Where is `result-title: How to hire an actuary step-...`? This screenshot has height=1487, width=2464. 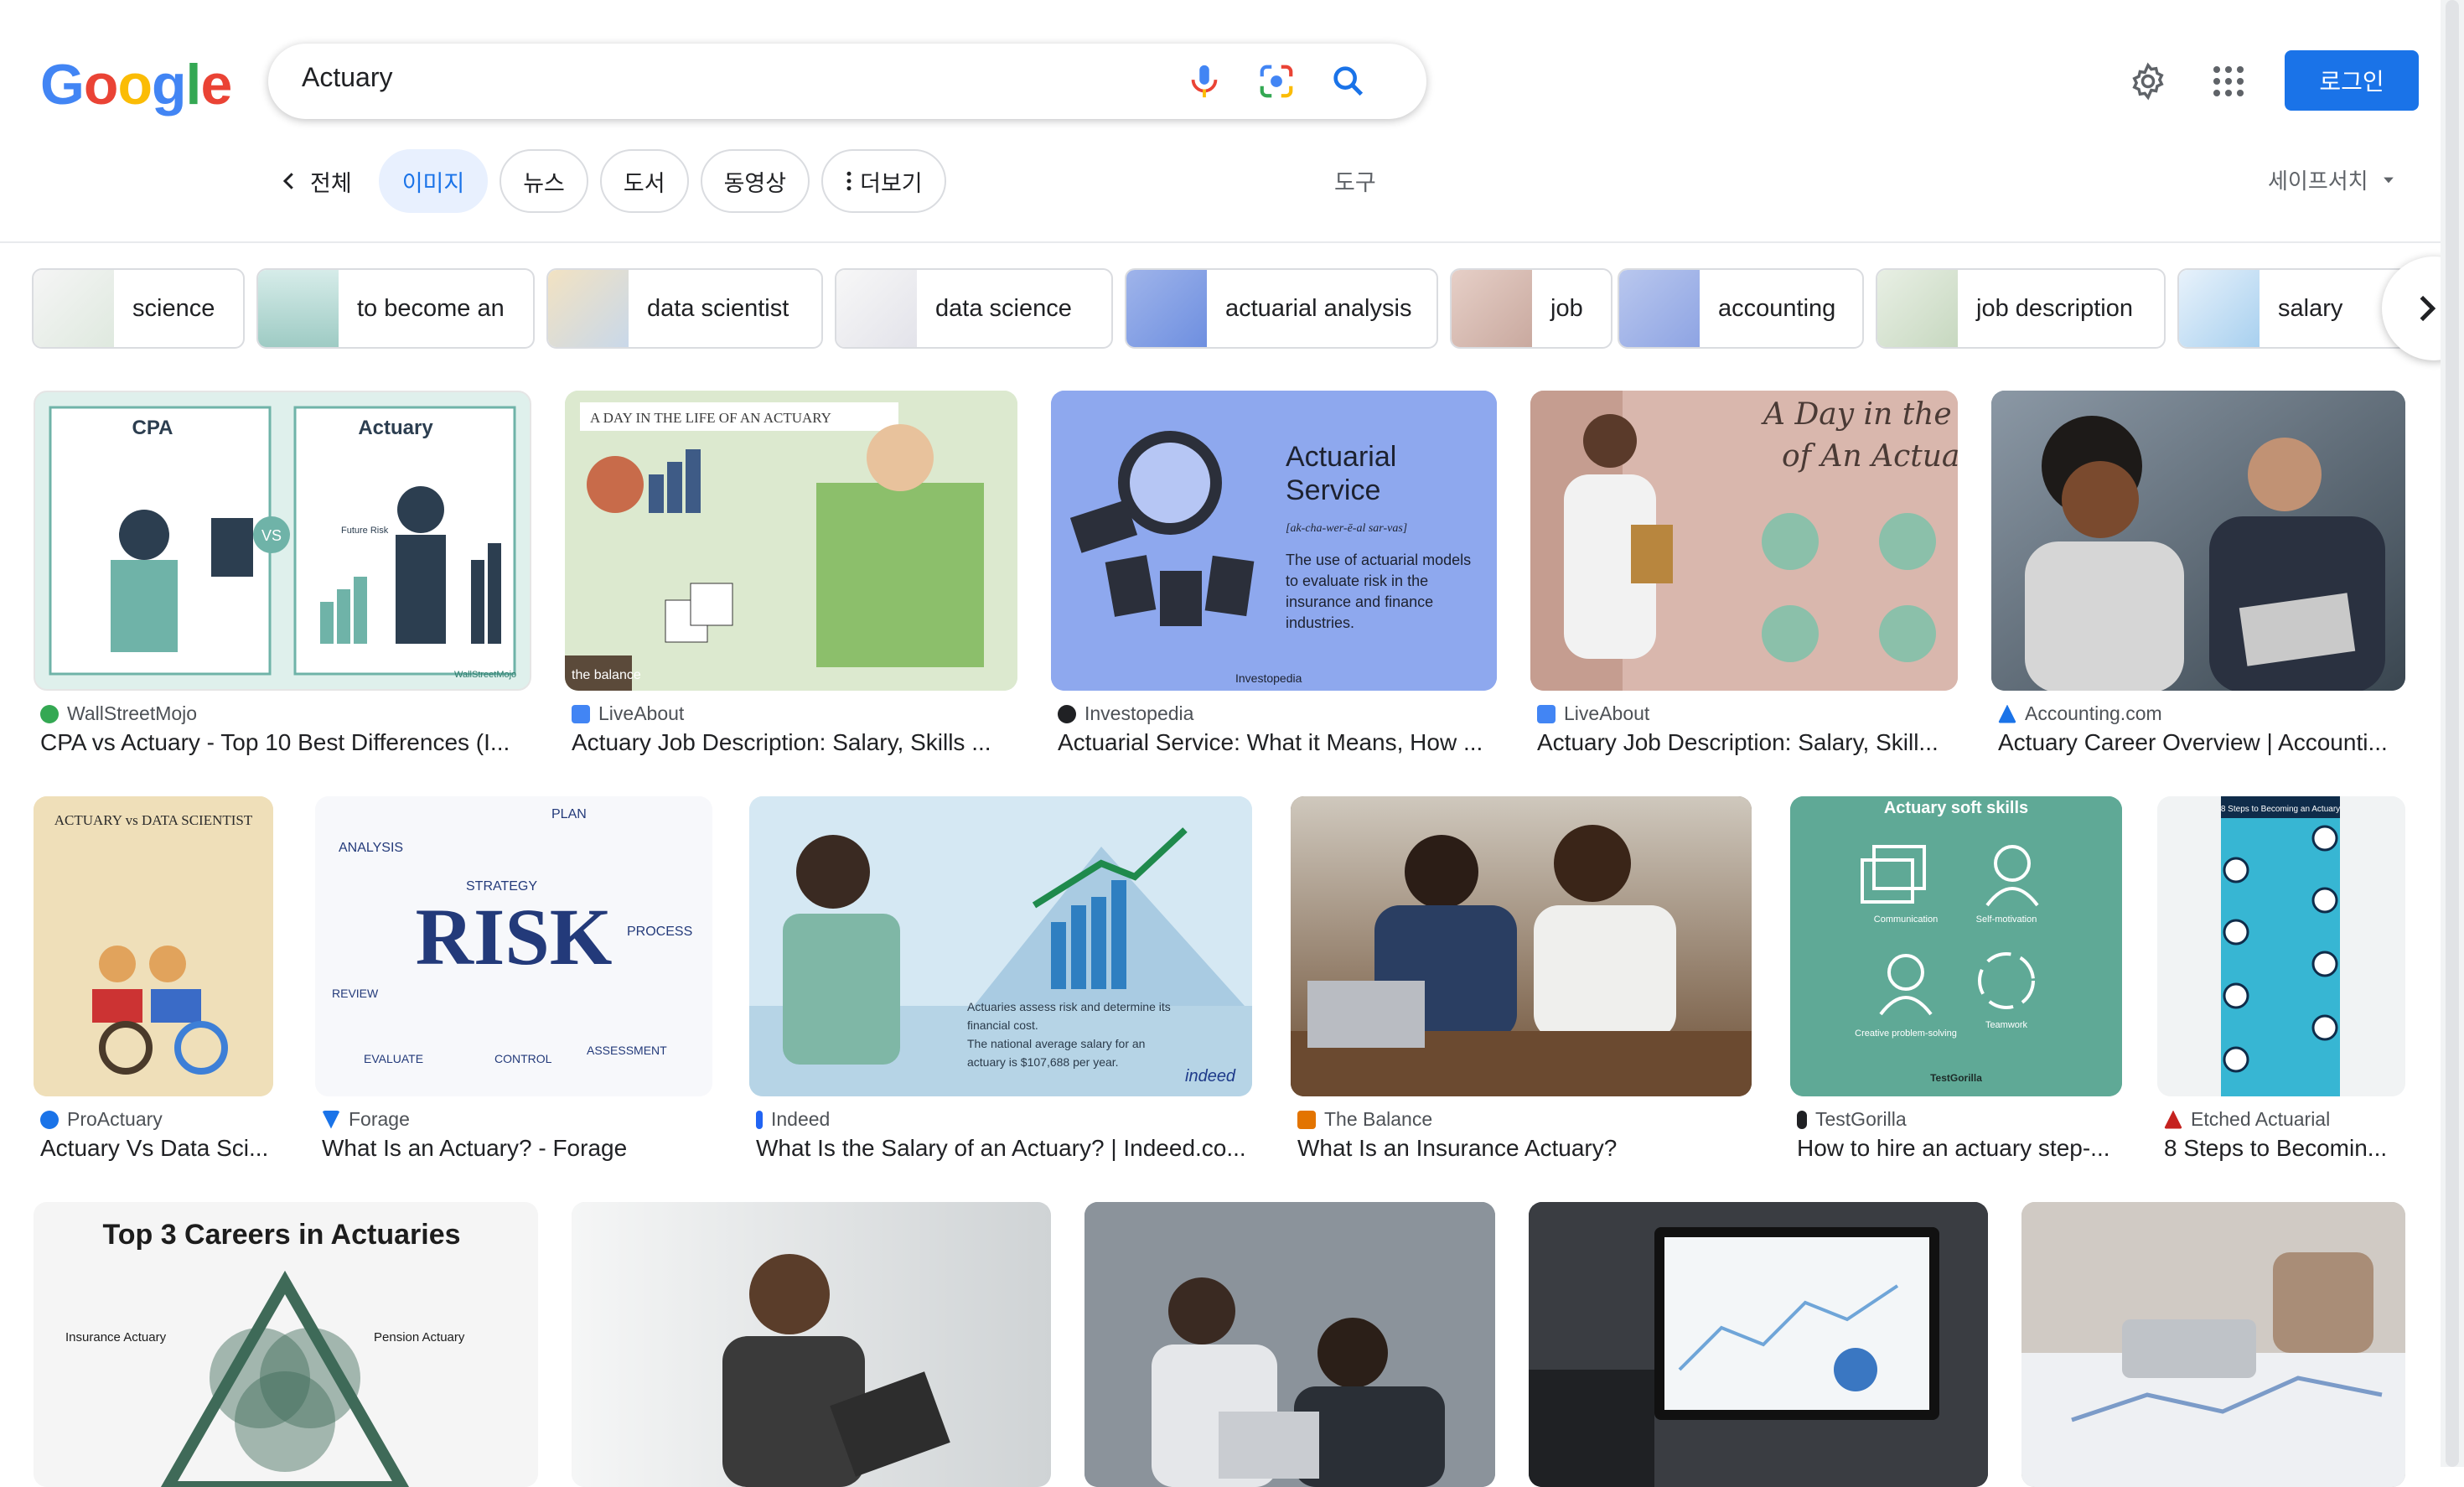
result-title: How to hire an actuary step-... is located at coordinates (1960, 1148).